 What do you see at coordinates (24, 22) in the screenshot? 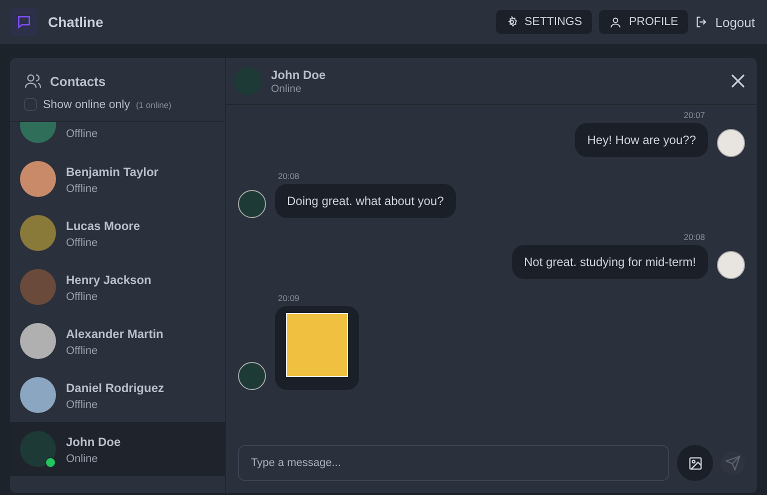
I see `chat-bubble-logo-icon` at bounding box center [24, 22].